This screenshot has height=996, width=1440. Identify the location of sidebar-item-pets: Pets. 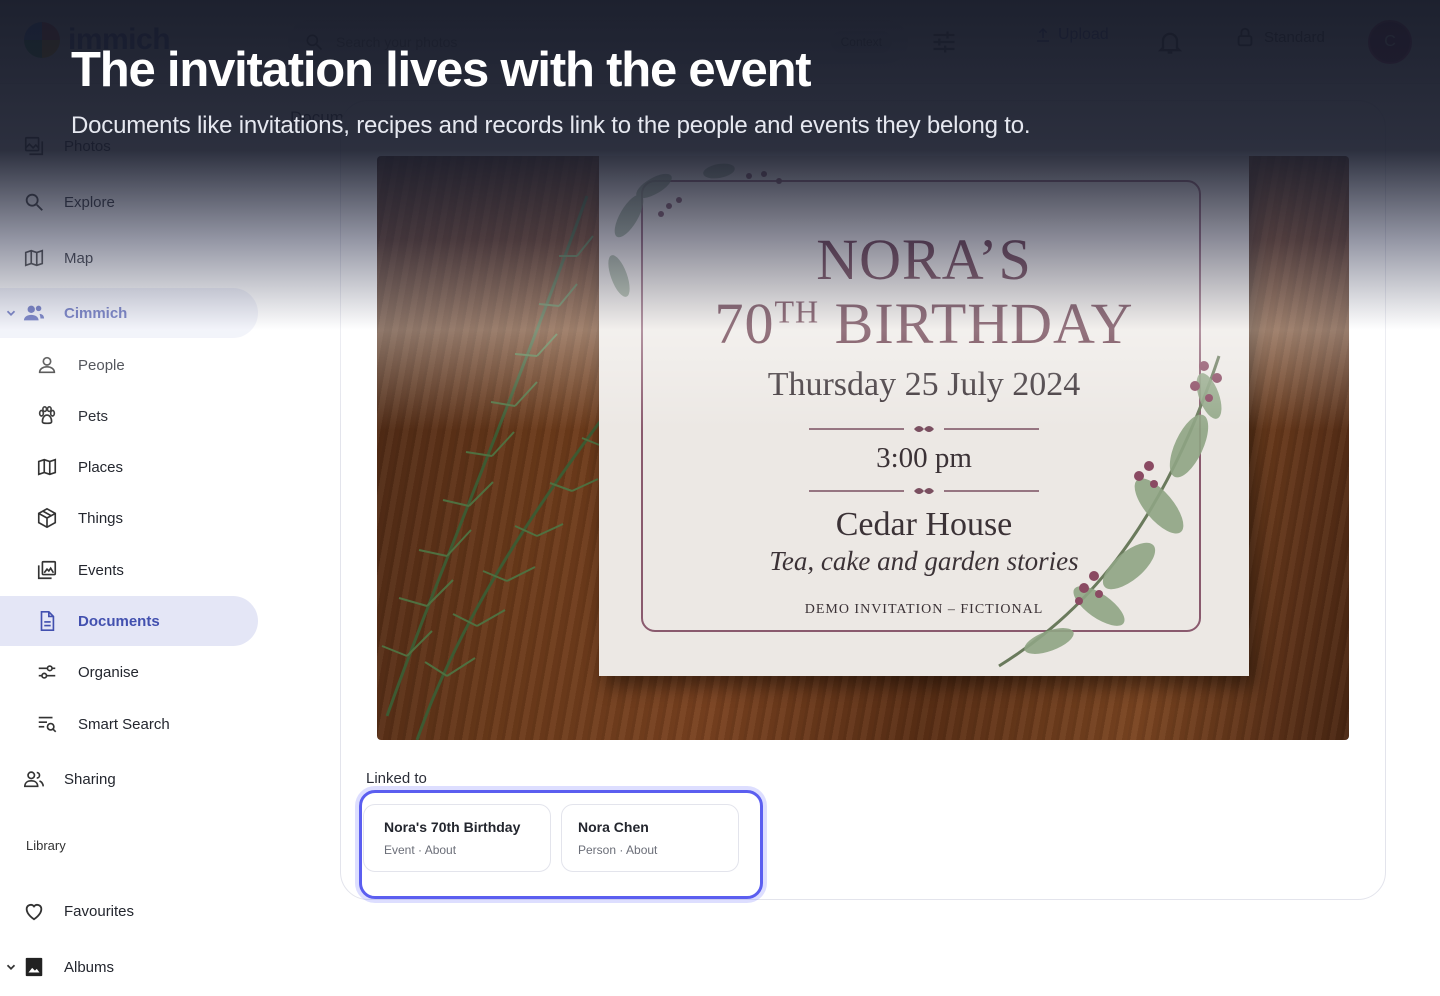
(129, 416).